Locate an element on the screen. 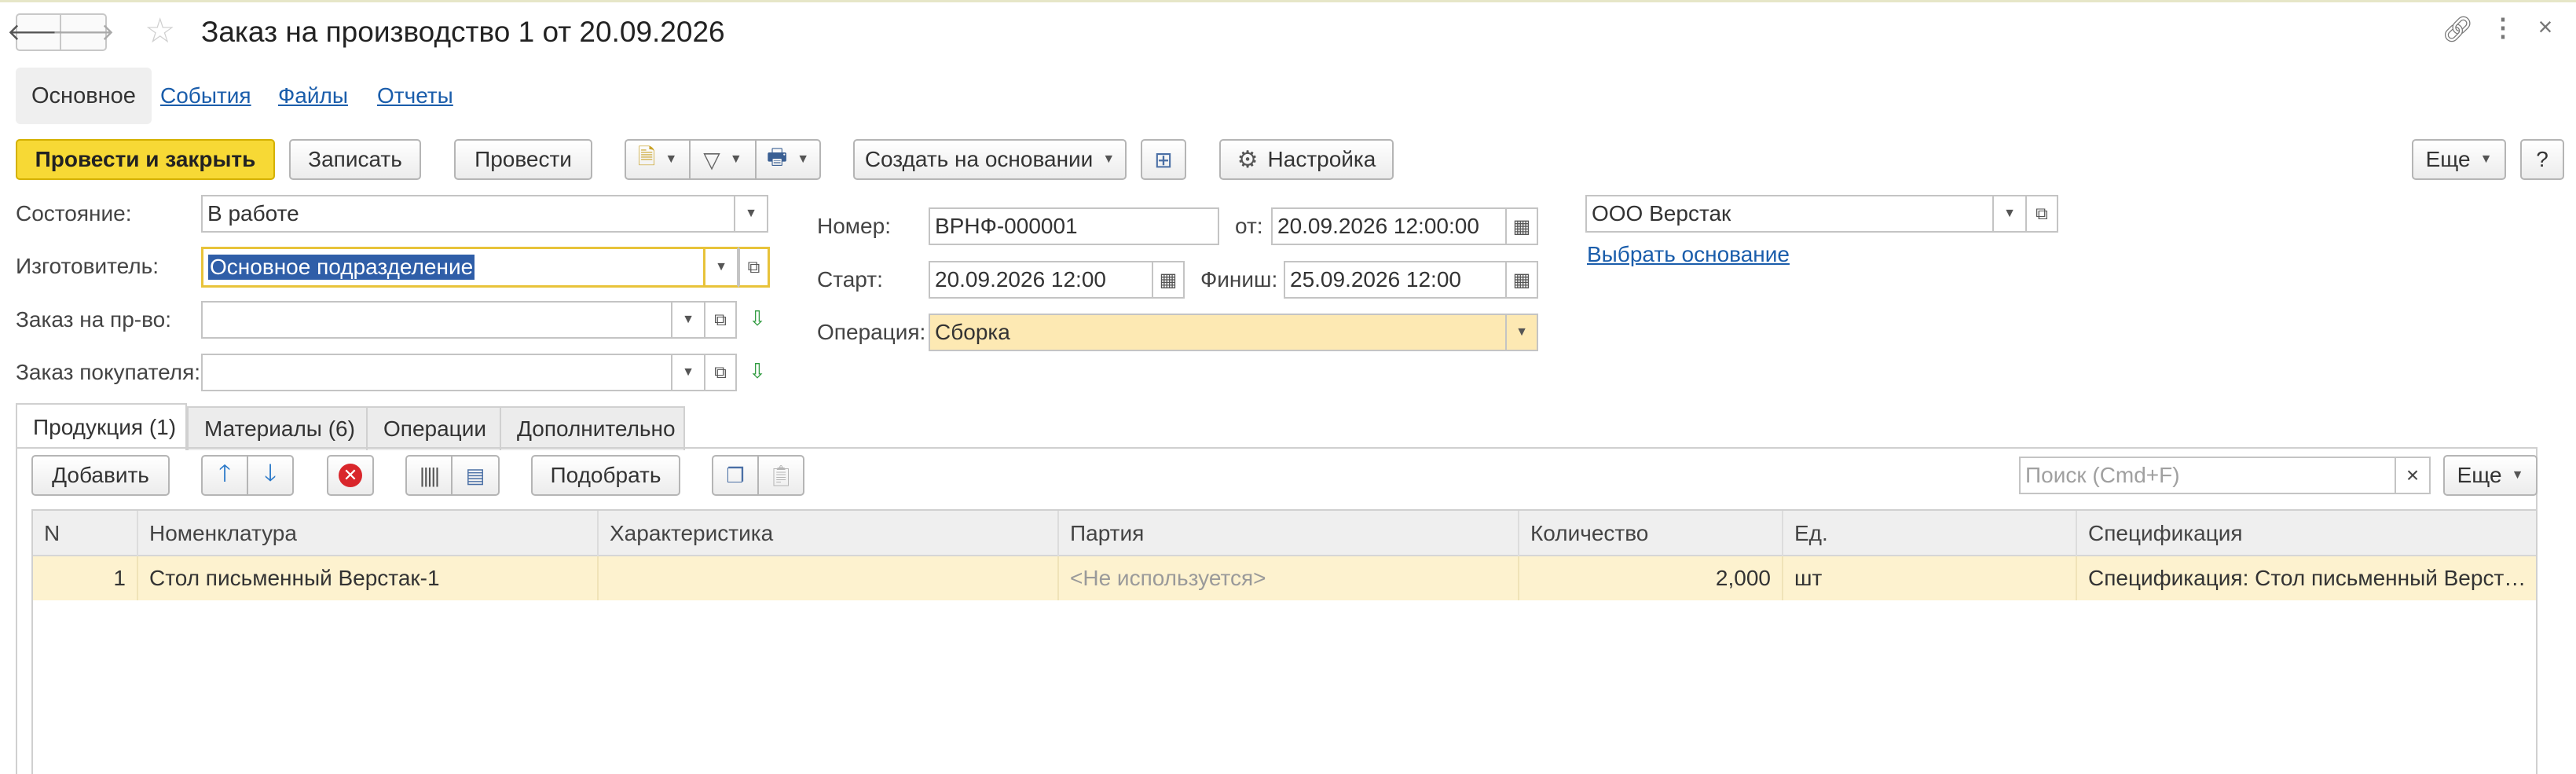 The height and width of the screenshot is (774, 2576). operation-field: Сборка is located at coordinates (1218, 332).